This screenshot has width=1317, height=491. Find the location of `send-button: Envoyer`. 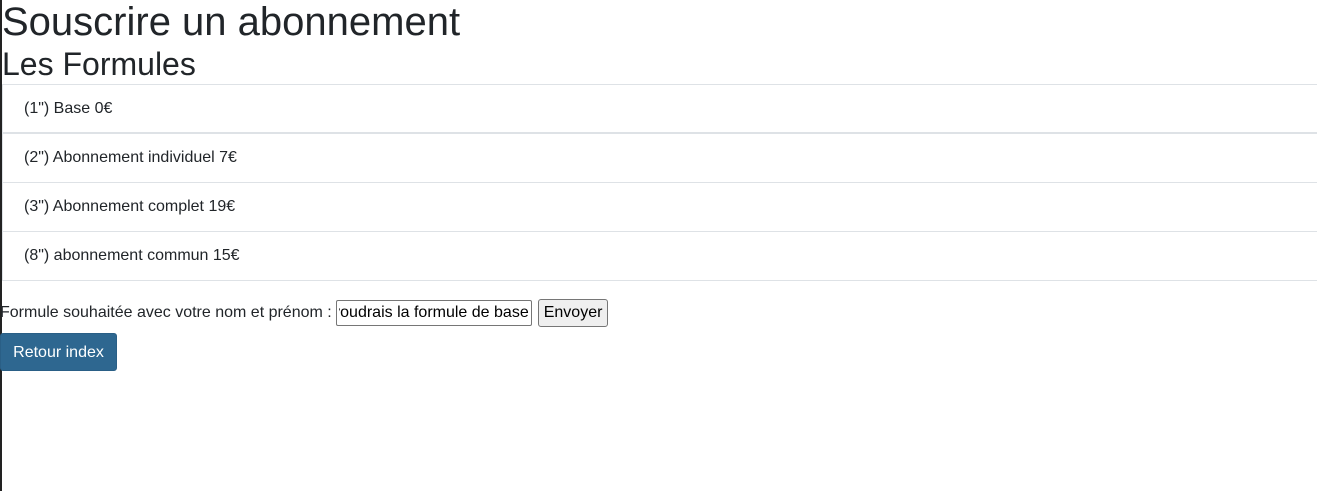

send-button: Envoyer is located at coordinates (573, 313).